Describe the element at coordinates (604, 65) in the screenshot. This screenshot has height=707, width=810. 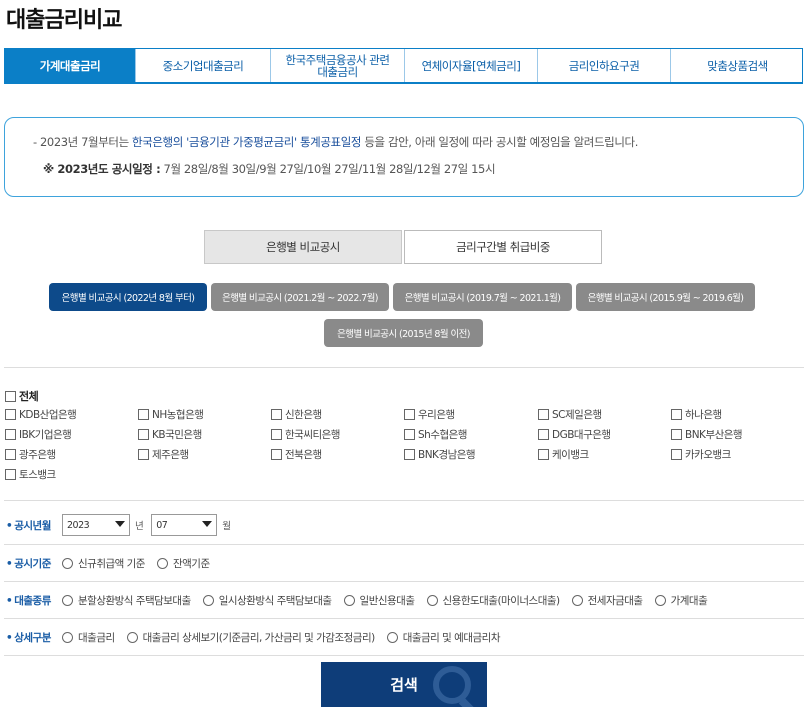
I see `tab-rate-cut-request: 금리인하요구권` at that location.